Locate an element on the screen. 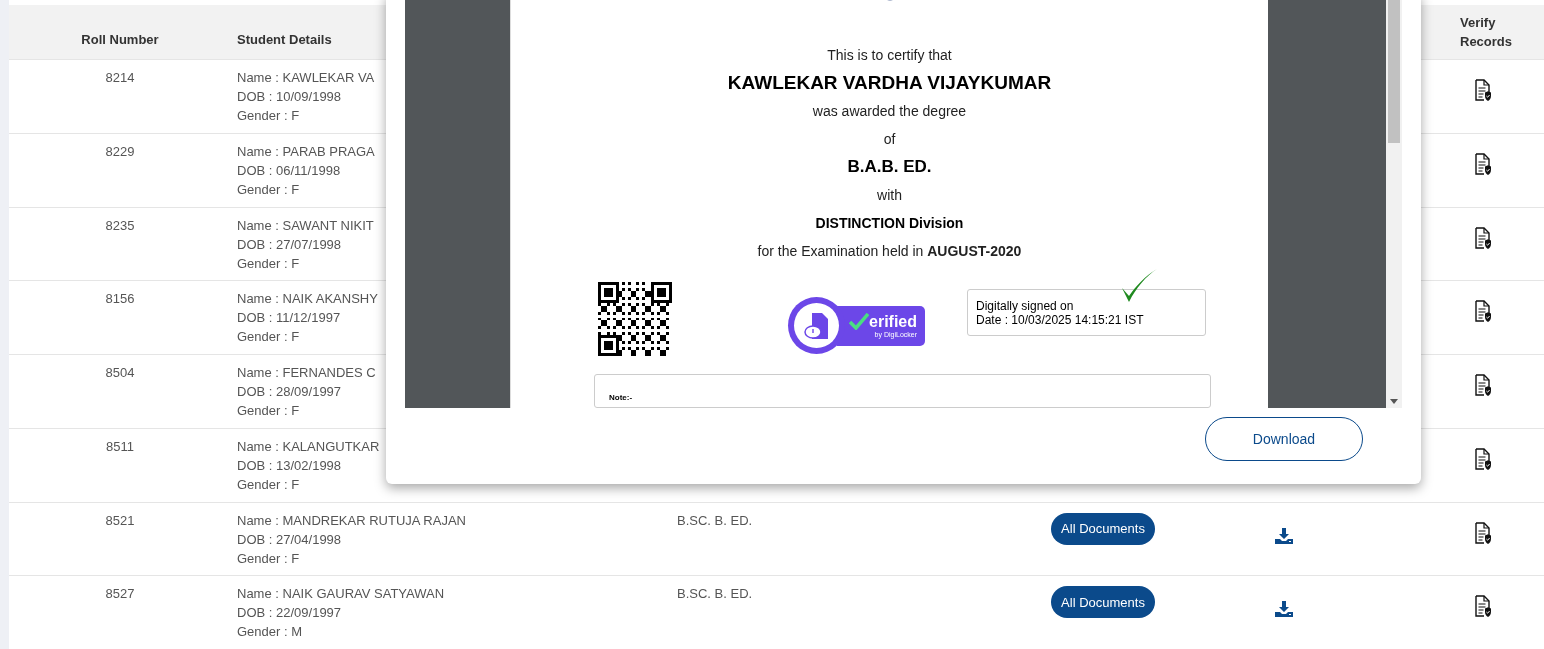 Image resolution: width=1544 pixels, height=649 pixels. roll-number: 8504 is located at coordinates (120, 373).